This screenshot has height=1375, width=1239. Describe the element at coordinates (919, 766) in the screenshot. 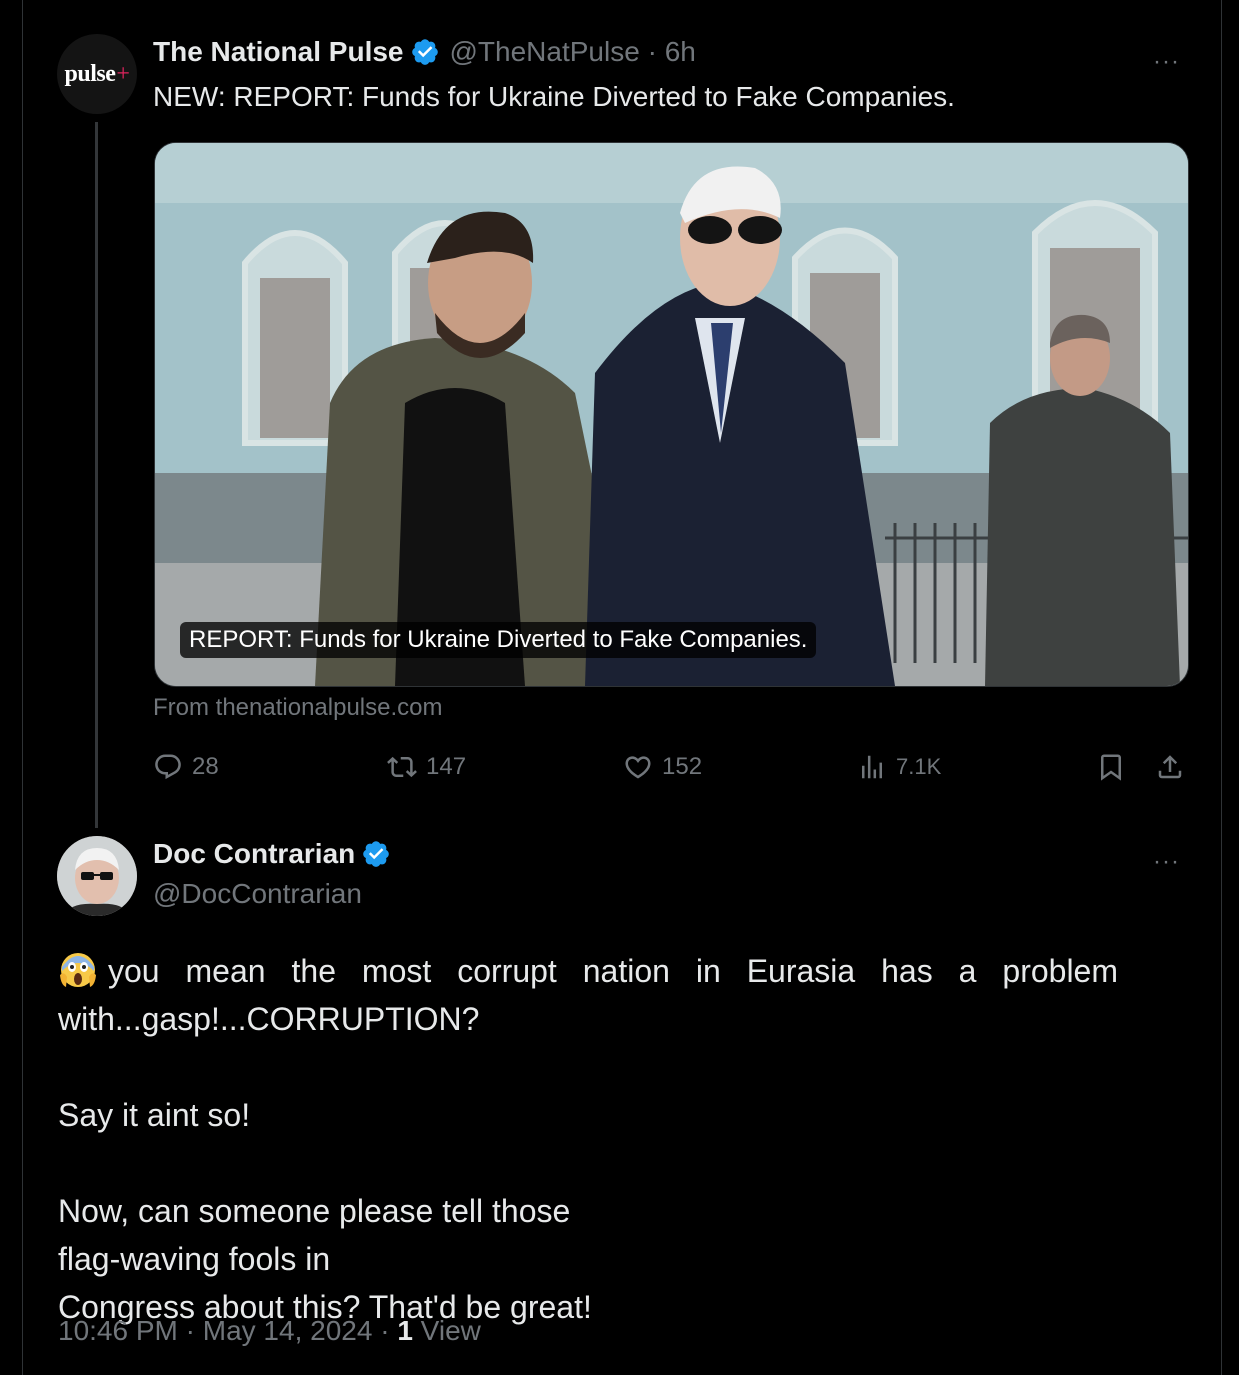

I see `views-count: 7.1K` at that location.